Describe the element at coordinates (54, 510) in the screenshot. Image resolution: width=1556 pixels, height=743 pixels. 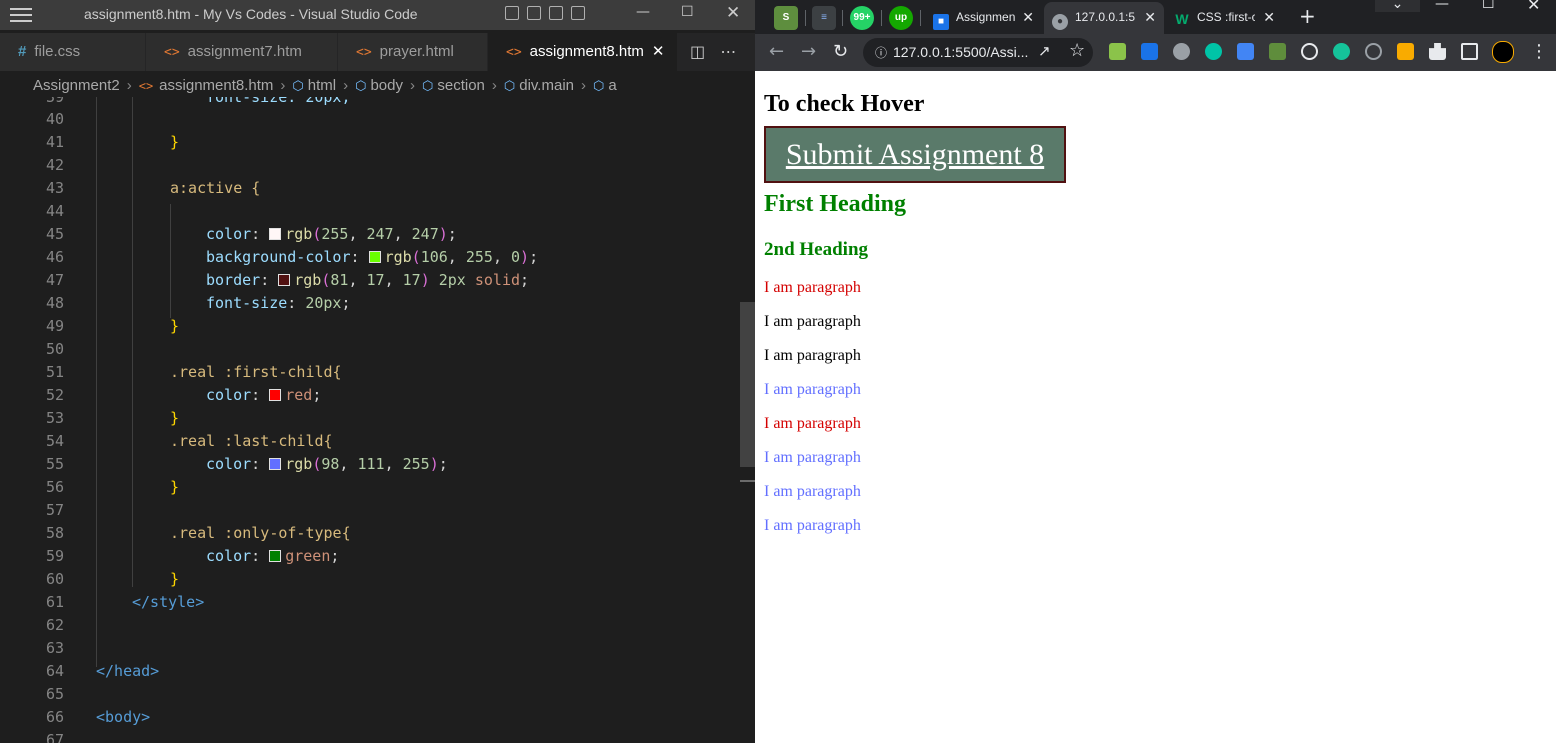
I see `code-line: 57` at that location.